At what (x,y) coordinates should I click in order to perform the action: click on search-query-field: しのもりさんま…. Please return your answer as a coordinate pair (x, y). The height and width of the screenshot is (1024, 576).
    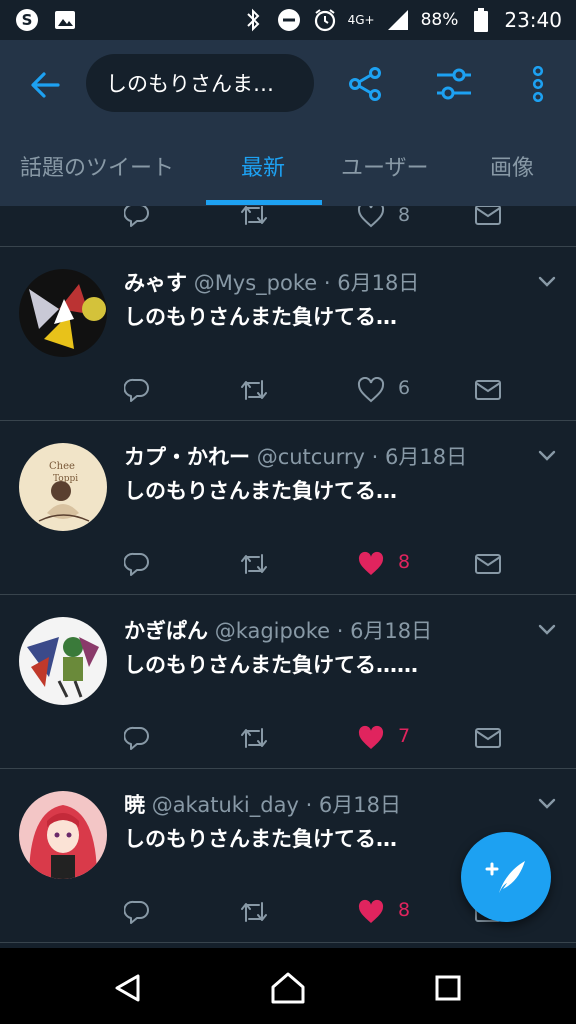
    Looking at the image, I should click on (200, 83).